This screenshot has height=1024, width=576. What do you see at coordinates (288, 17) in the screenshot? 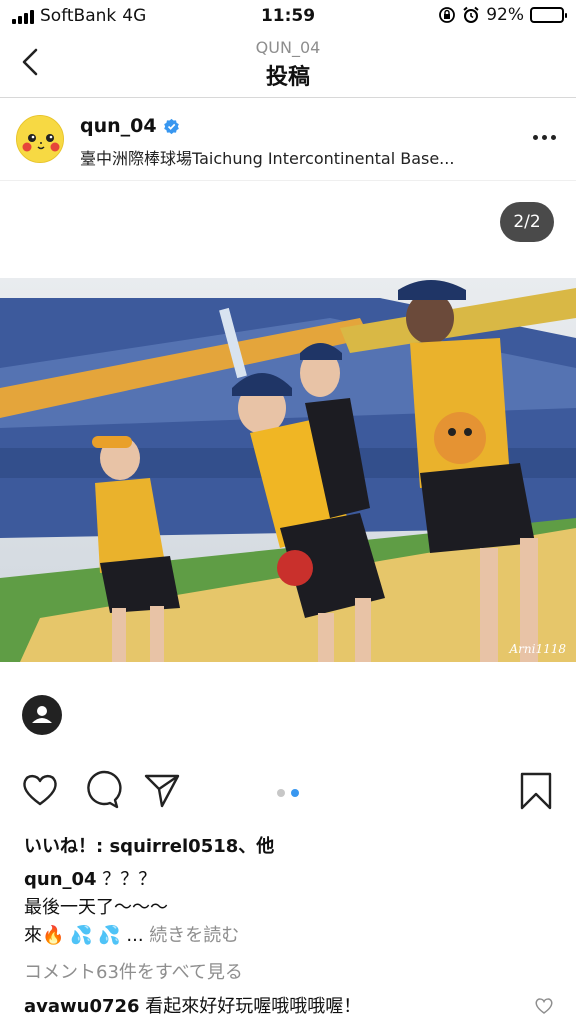
I see `status-bar: SoftBank 4G 11:59 92%` at bounding box center [288, 17].